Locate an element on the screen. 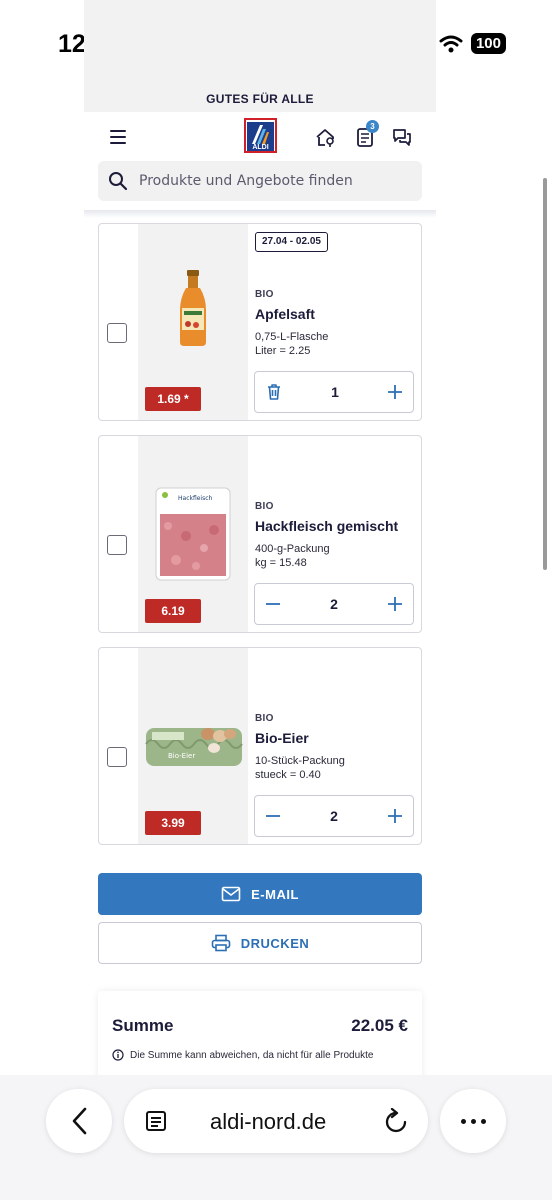  back-button is located at coordinates (79, 1121).